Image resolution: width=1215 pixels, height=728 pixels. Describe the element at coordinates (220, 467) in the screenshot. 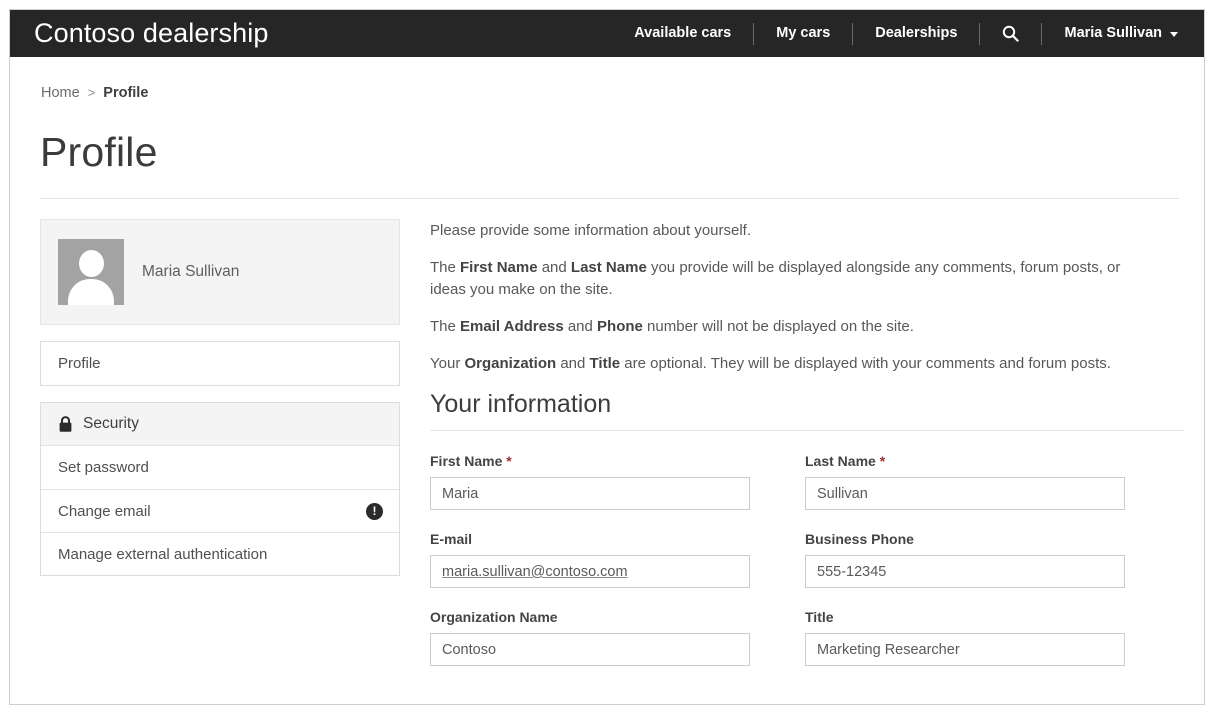

I see `sidebar-item-set-password: Set password` at that location.